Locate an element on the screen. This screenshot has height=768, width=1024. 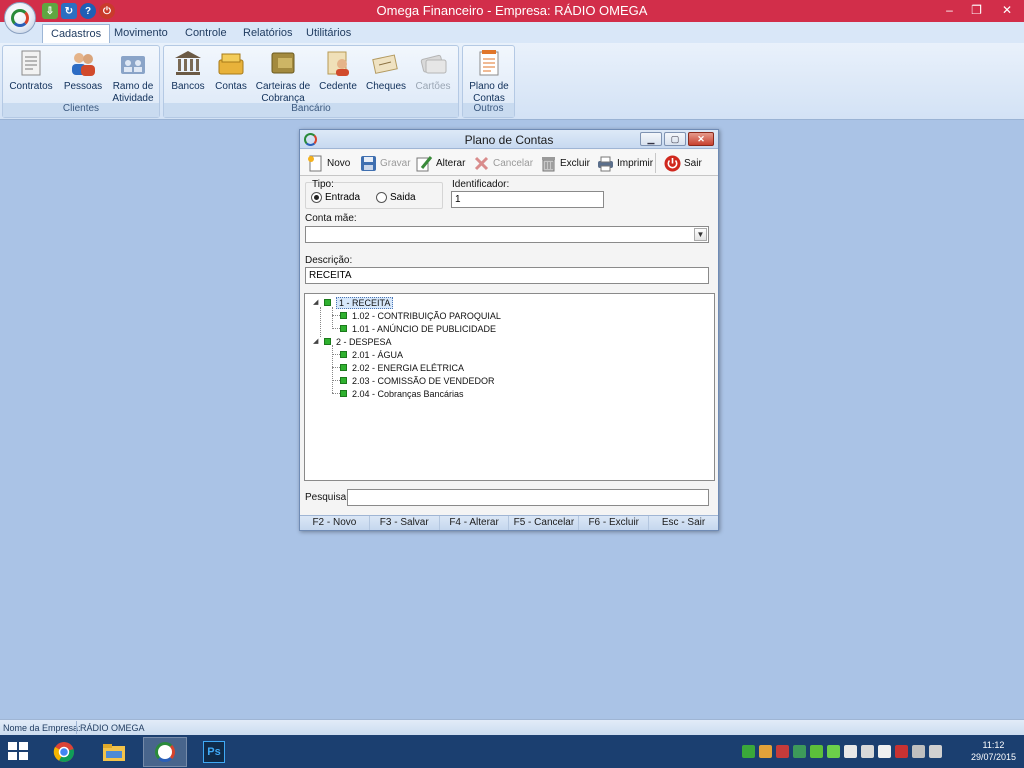
tree-node-receita: 1 - RECEITA is located at coordinates (359, 302).